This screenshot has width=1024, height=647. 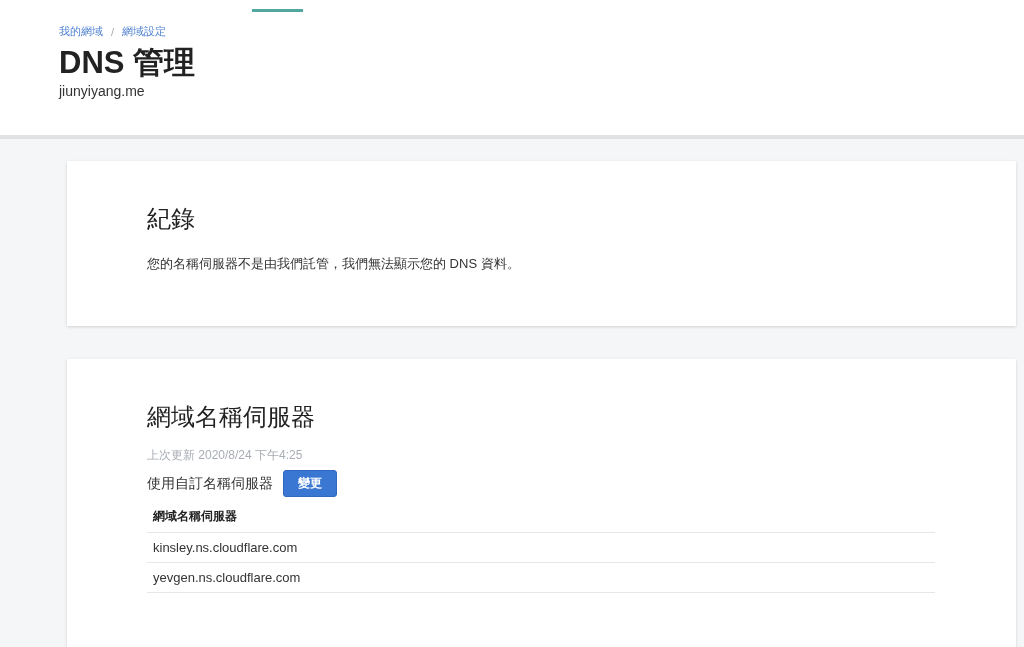 I want to click on nameserver-mode: 使用自訂名稱伺服器, so click(x=210, y=483).